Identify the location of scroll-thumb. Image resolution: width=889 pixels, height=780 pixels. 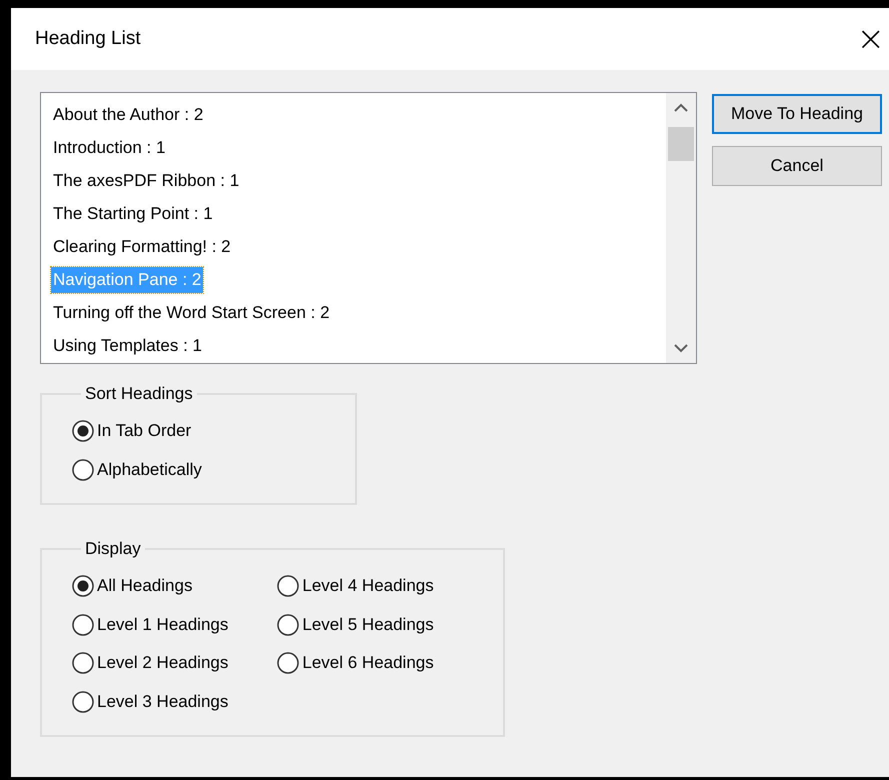
(681, 144).